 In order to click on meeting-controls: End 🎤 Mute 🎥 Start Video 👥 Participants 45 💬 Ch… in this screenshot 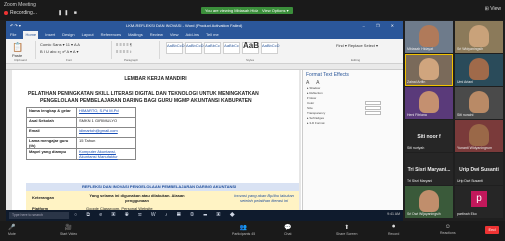, I will do `click(252, 231)`.